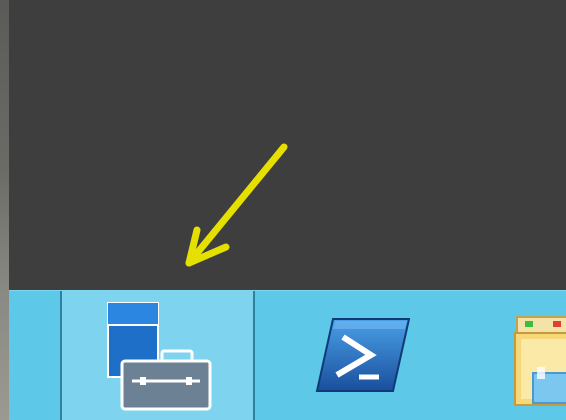 The width and height of the screenshot is (566, 420). What do you see at coordinates (236, 205) in the screenshot?
I see `annotation-arrow` at bounding box center [236, 205].